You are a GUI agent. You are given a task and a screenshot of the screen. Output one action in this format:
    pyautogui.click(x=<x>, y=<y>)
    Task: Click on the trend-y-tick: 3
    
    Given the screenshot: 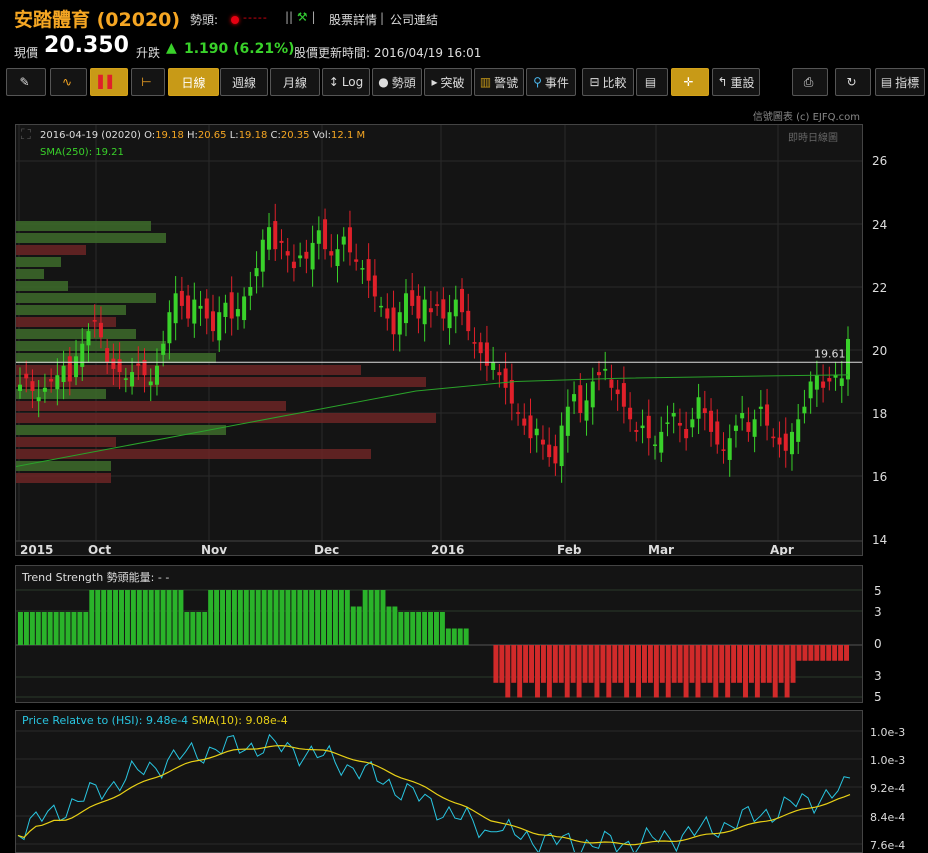 What is the action you would take?
    pyautogui.click(x=878, y=676)
    